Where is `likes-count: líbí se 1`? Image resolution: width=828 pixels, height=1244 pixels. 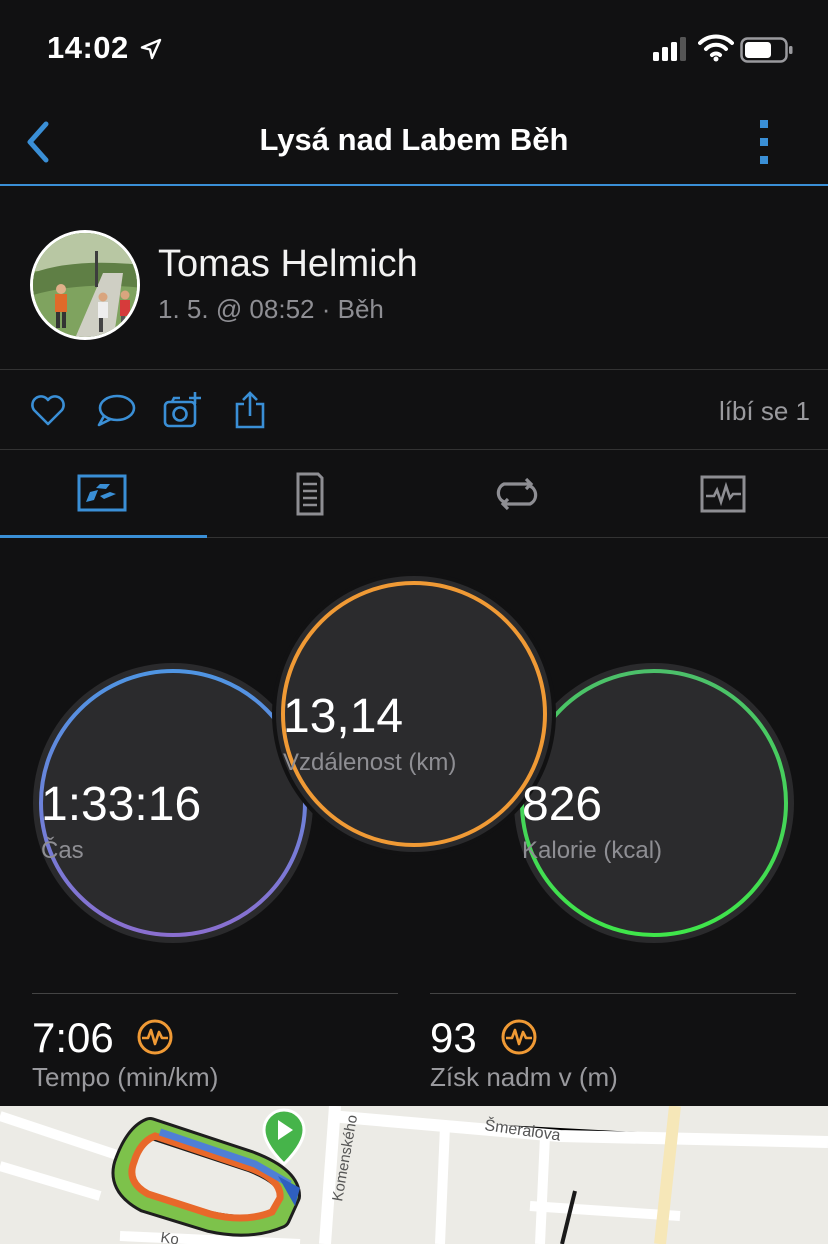
likes-count: líbí se 1 is located at coordinates (764, 411).